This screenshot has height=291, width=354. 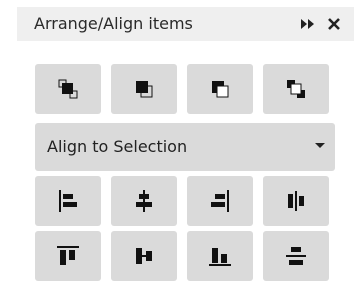 I want to click on align-mode-dropdown: Align to Selection, so click(x=185, y=147).